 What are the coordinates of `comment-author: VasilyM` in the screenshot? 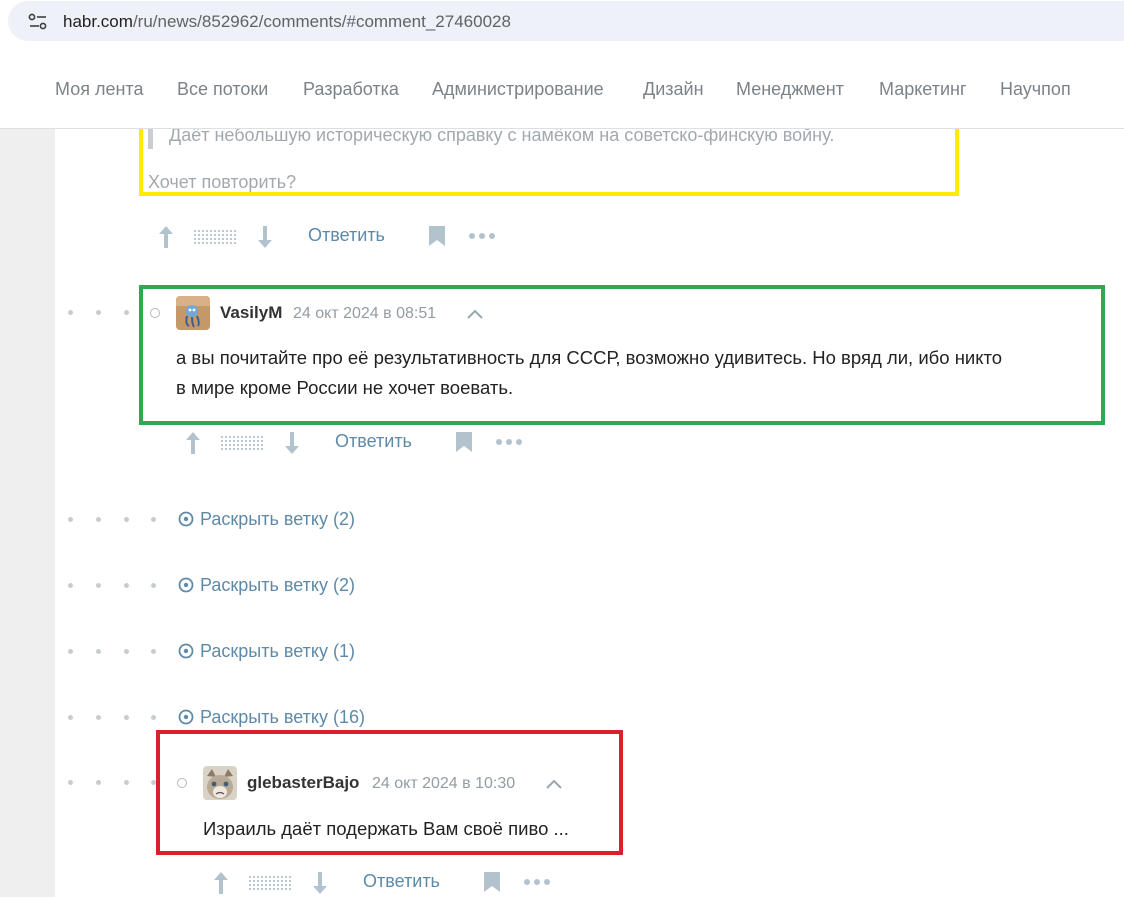 It's located at (251, 313).